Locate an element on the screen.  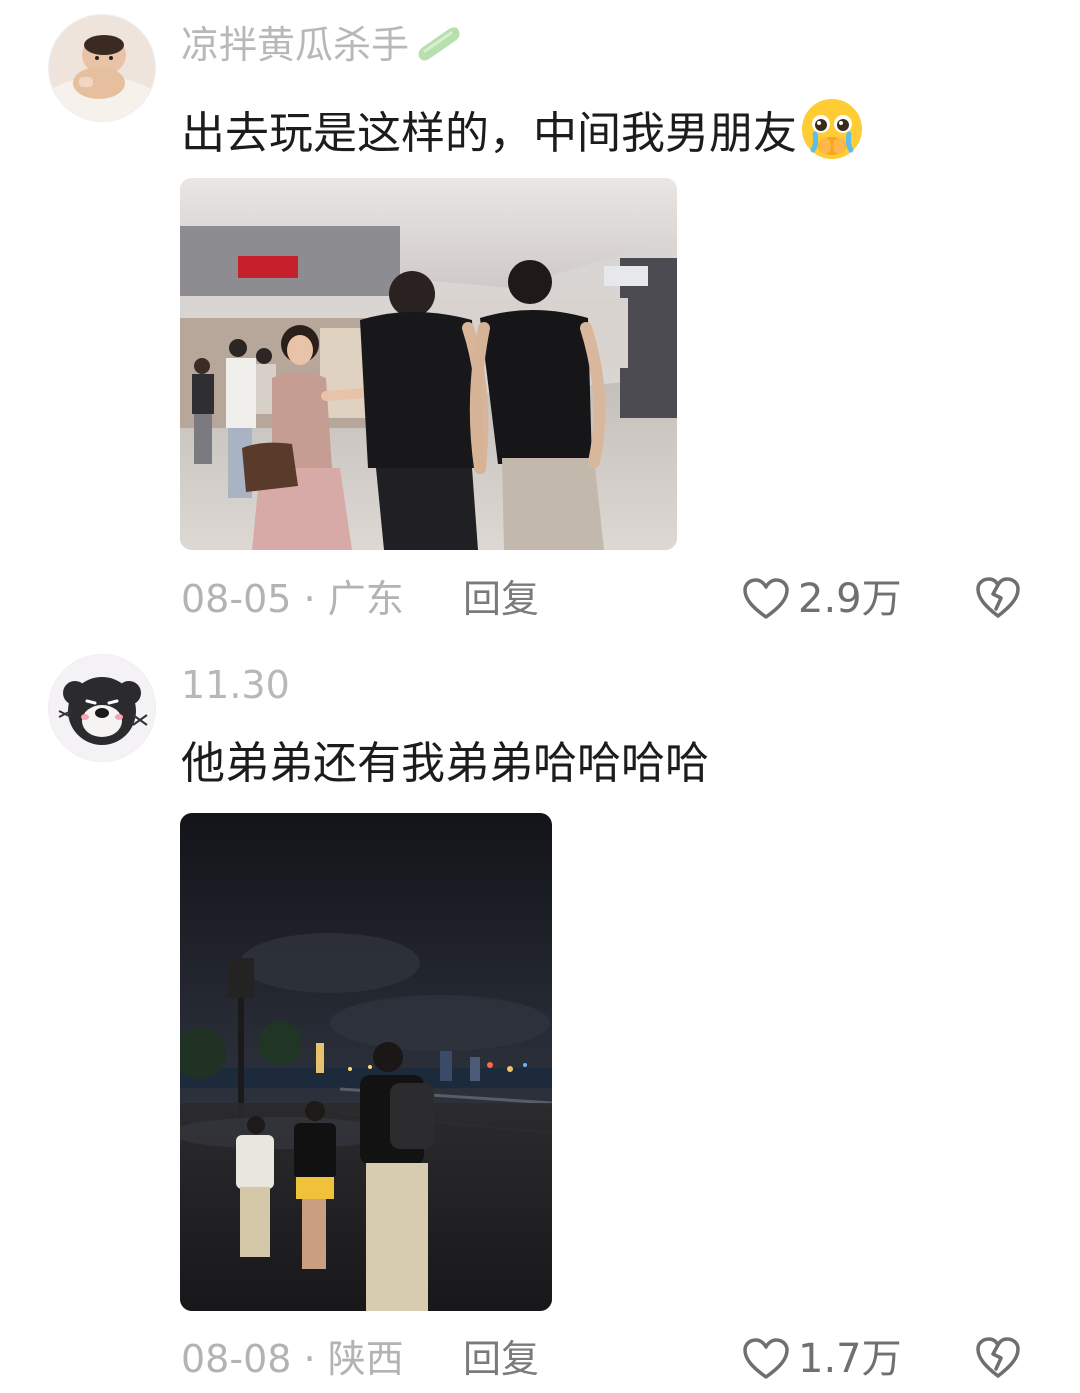
like-button: 2.9万 is located at coordinates (822, 599).